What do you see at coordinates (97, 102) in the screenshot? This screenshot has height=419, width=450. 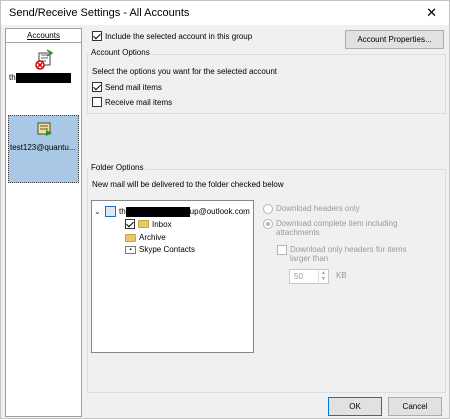 I see `receive-mail-items-box` at bounding box center [97, 102].